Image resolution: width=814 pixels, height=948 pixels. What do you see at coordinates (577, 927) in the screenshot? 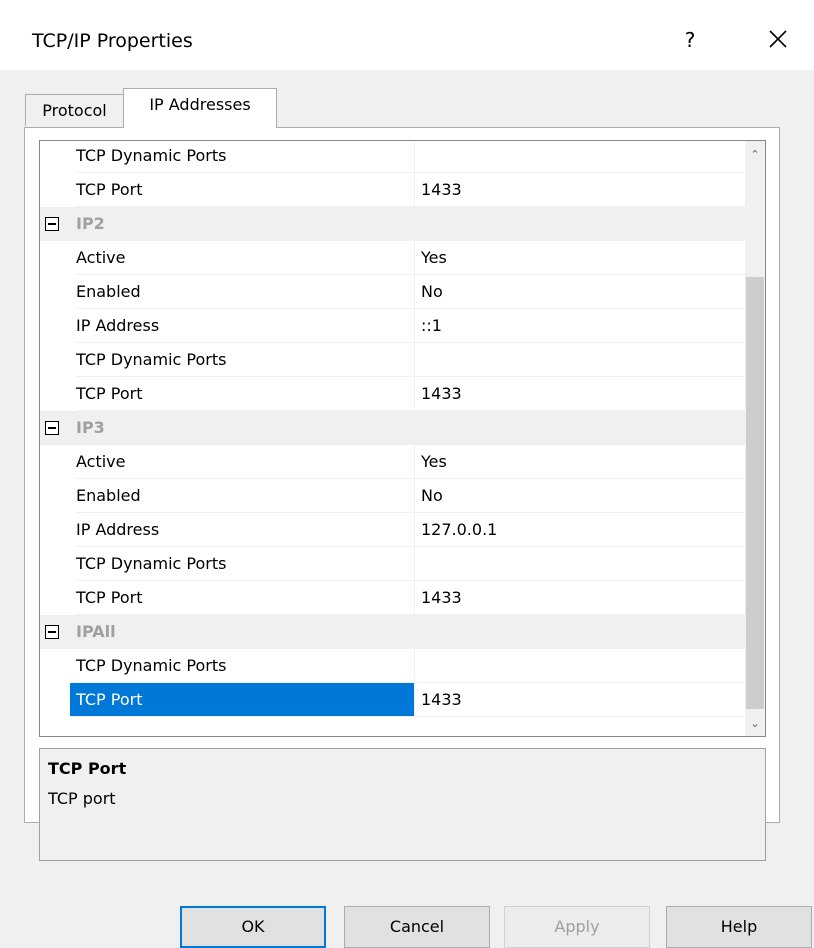
I see `apply-button: Apply` at bounding box center [577, 927].